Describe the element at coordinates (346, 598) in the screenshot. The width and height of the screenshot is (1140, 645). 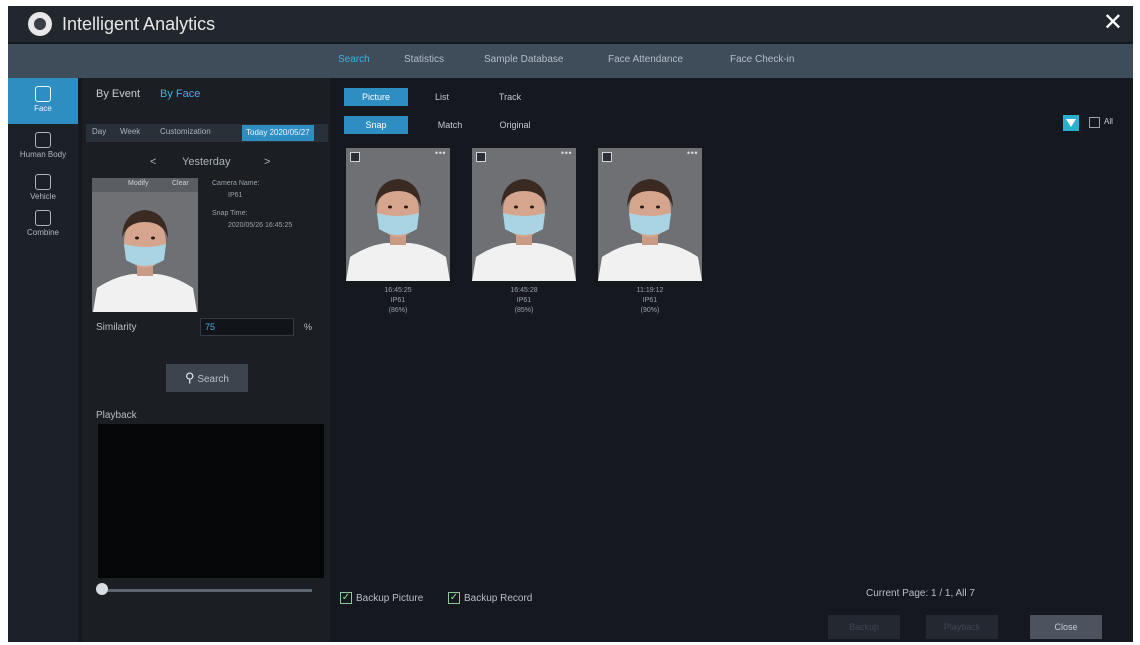
I see `backup-picture-checkbox: ✓` at that location.